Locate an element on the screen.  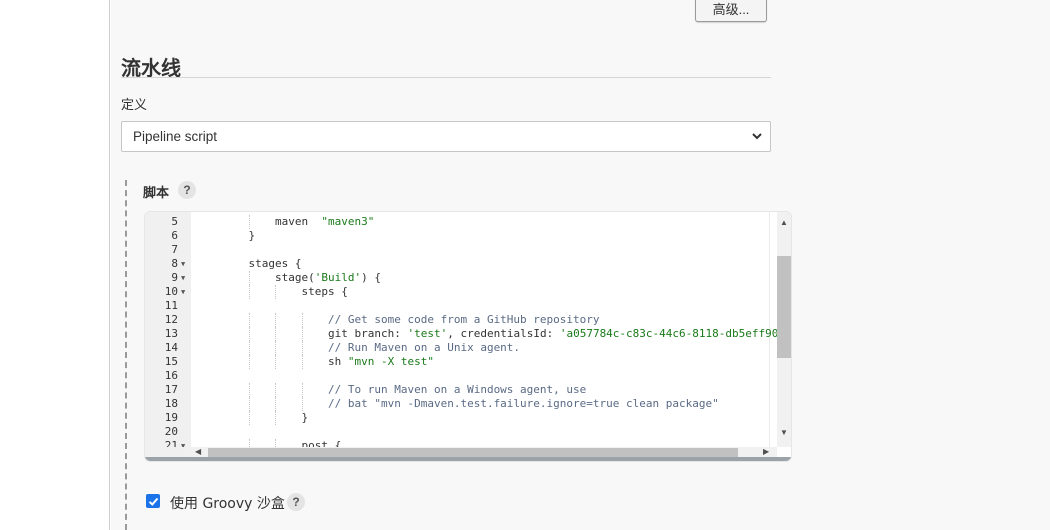
code-line: // To run Maven on a Windows agent, use is located at coordinates (484, 390).